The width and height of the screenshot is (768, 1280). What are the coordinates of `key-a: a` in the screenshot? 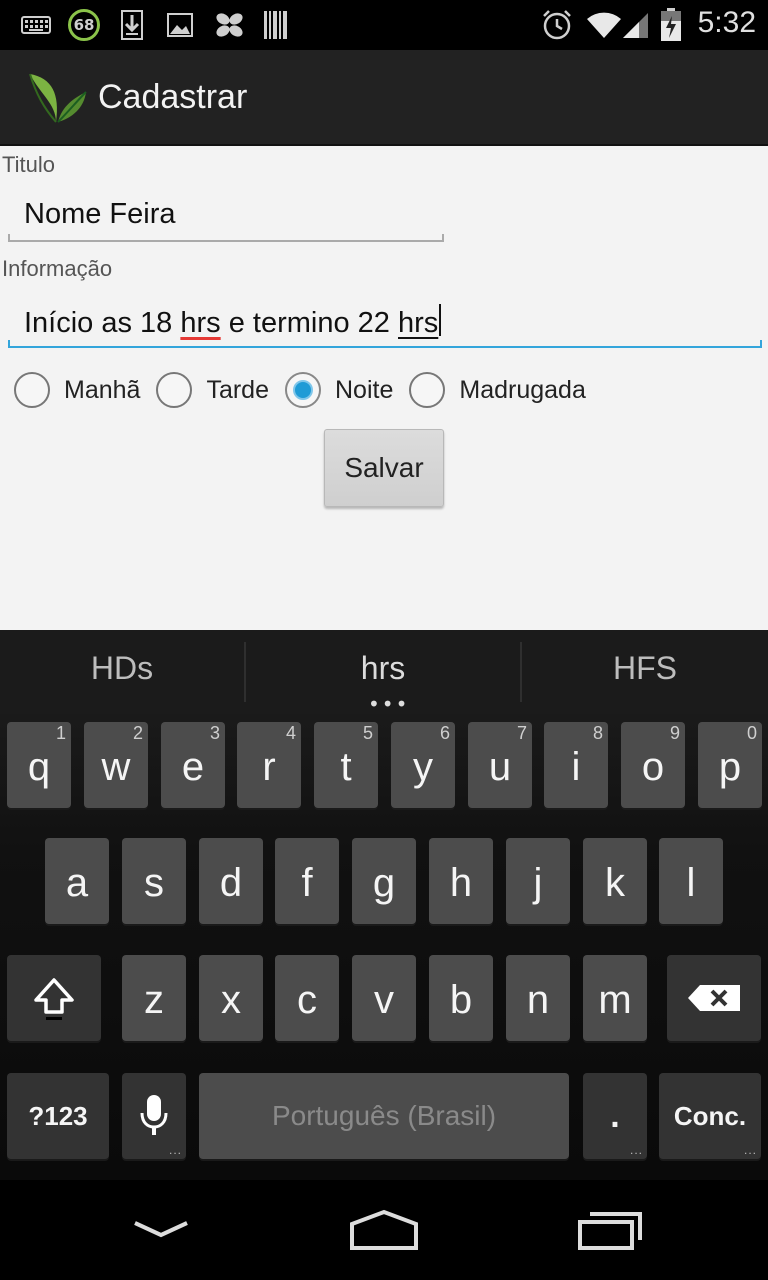 It's located at (77, 881).